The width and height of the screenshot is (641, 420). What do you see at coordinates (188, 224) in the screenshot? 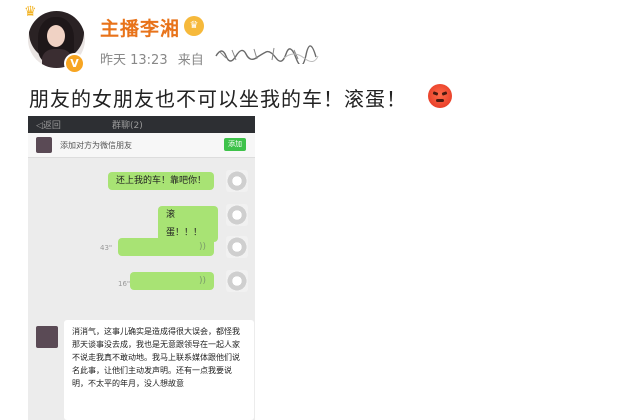
I see `sent-message: 滚蛋！！！` at bounding box center [188, 224].